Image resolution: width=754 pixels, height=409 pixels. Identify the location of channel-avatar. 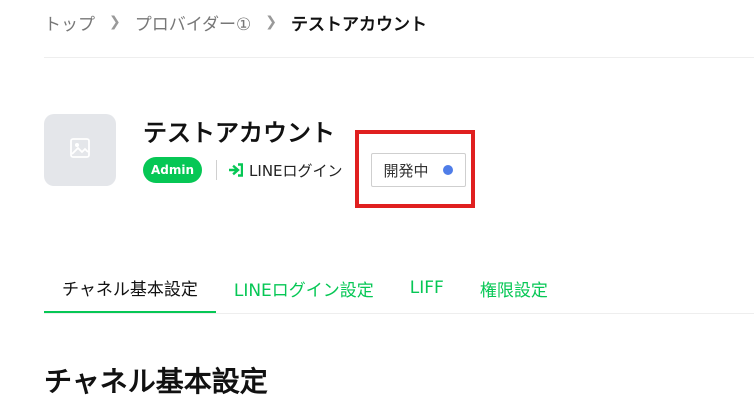
(80, 150).